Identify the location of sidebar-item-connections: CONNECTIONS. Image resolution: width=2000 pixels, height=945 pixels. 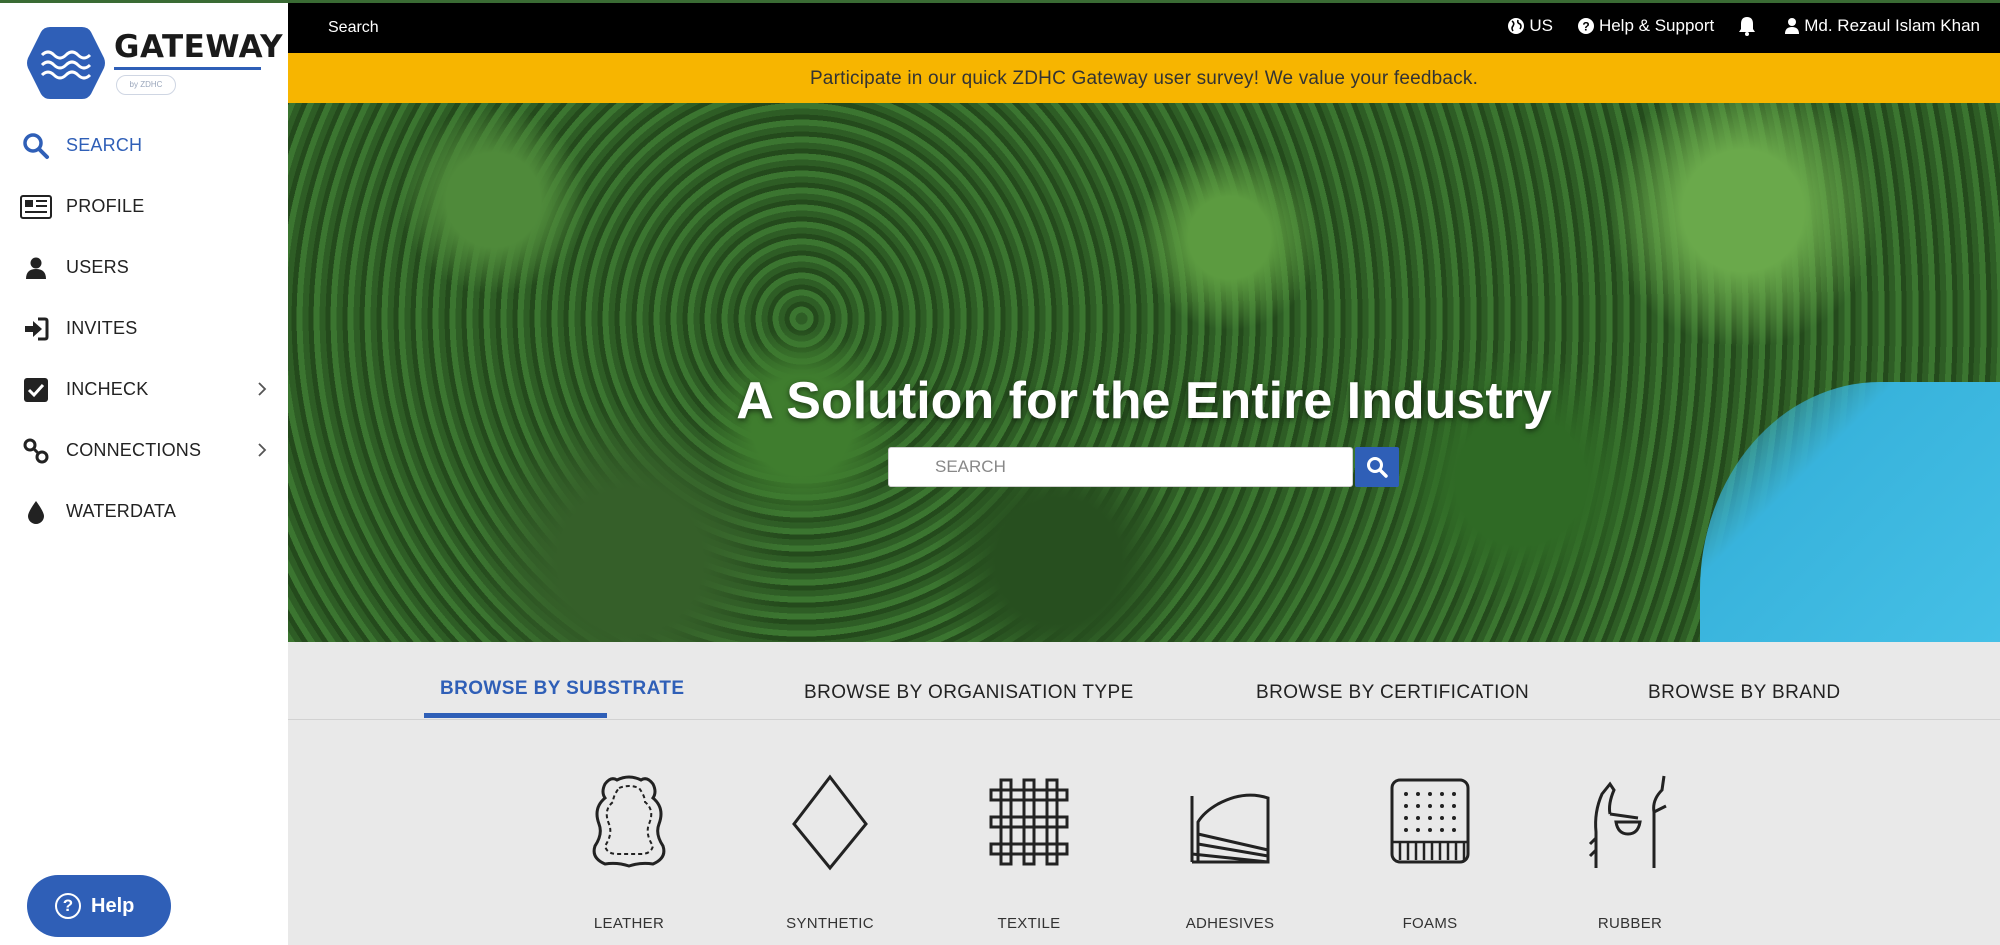
(144, 450).